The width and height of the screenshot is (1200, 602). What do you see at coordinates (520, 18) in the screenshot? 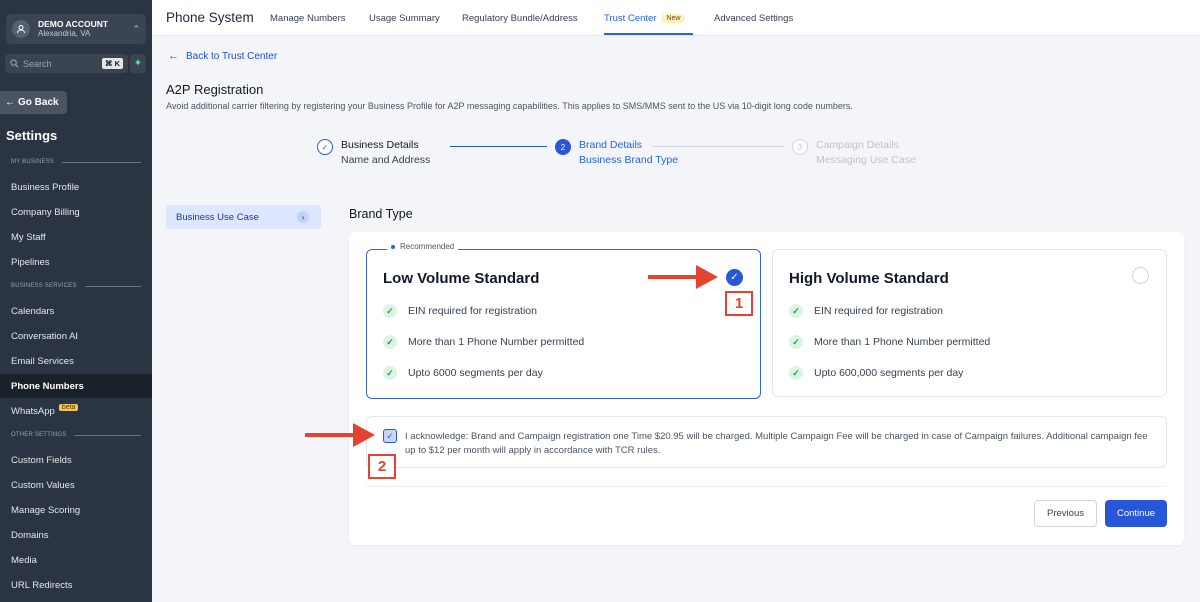
I see `tab-regulatory-bundle: Regulatory Bundle/Address` at bounding box center [520, 18].